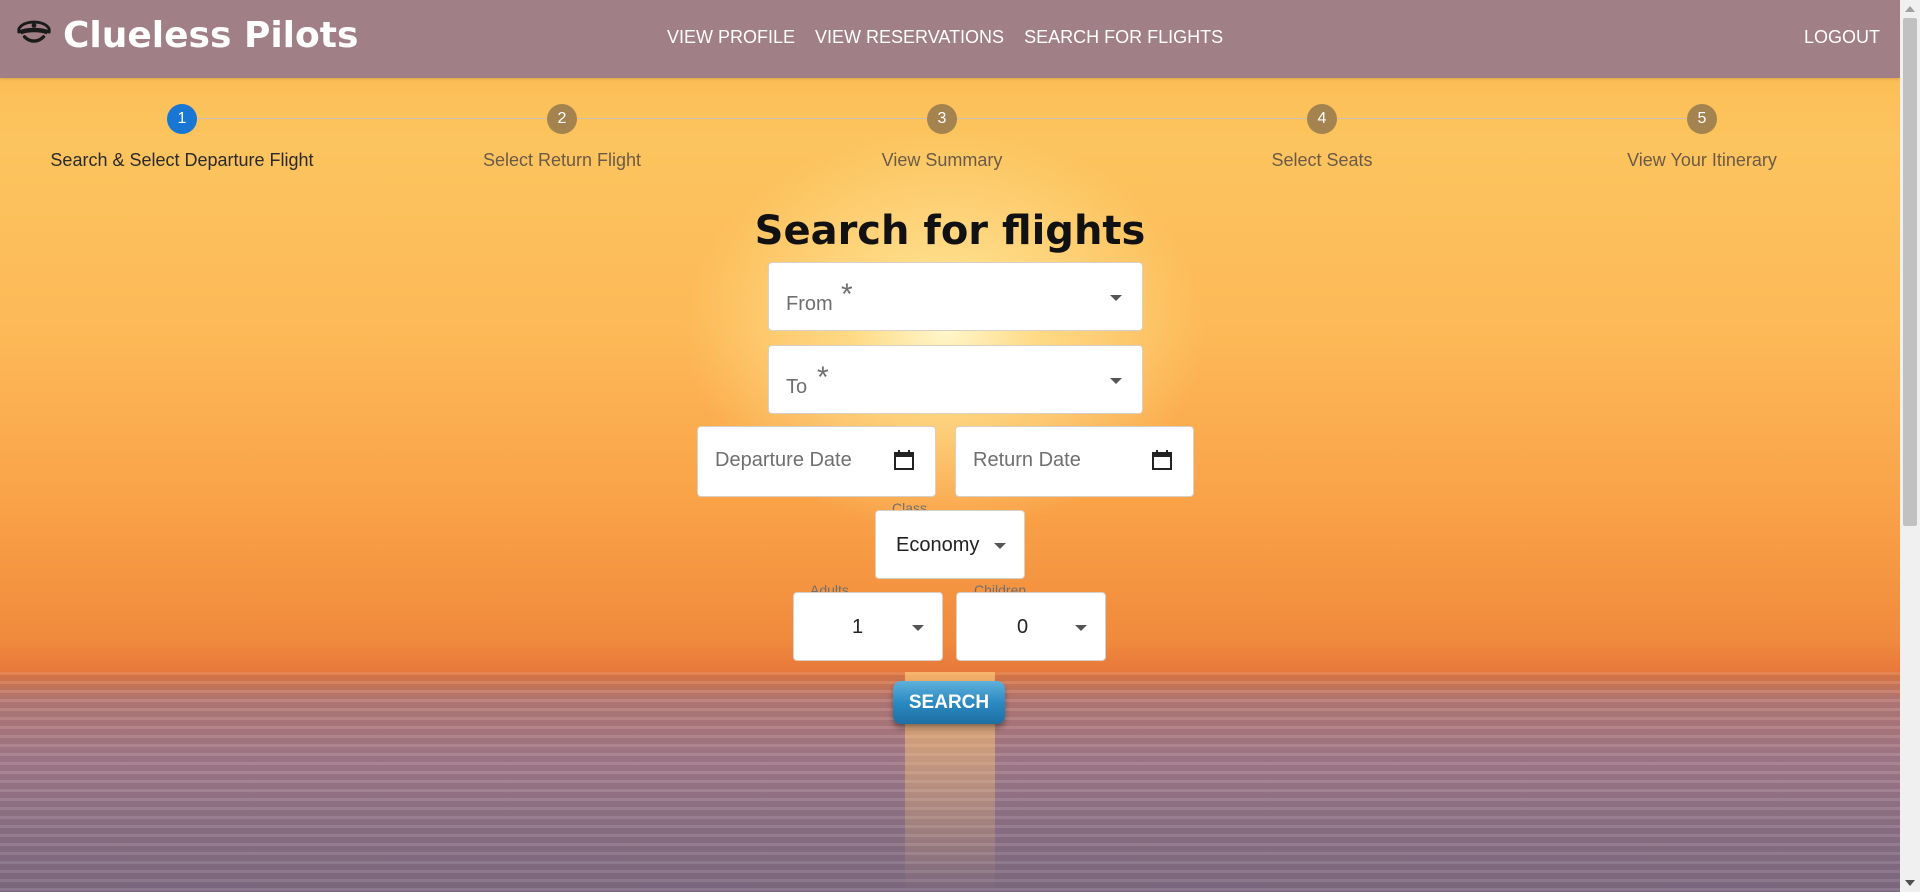 The width and height of the screenshot is (1920, 892). Describe the element at coordinates (1322, 119) in the screenshot. I see `step-4-circle: 4` at that location.